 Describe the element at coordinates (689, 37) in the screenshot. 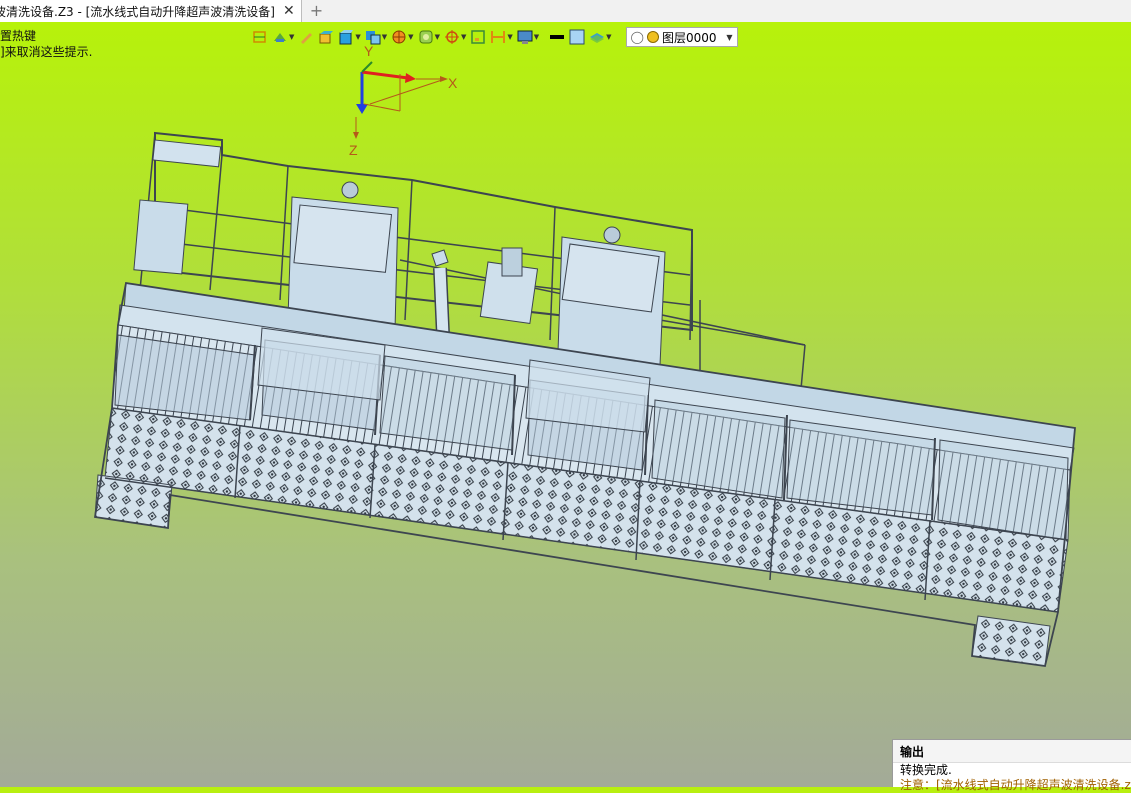

I see `layer-select-value: 图层0000` at that location.